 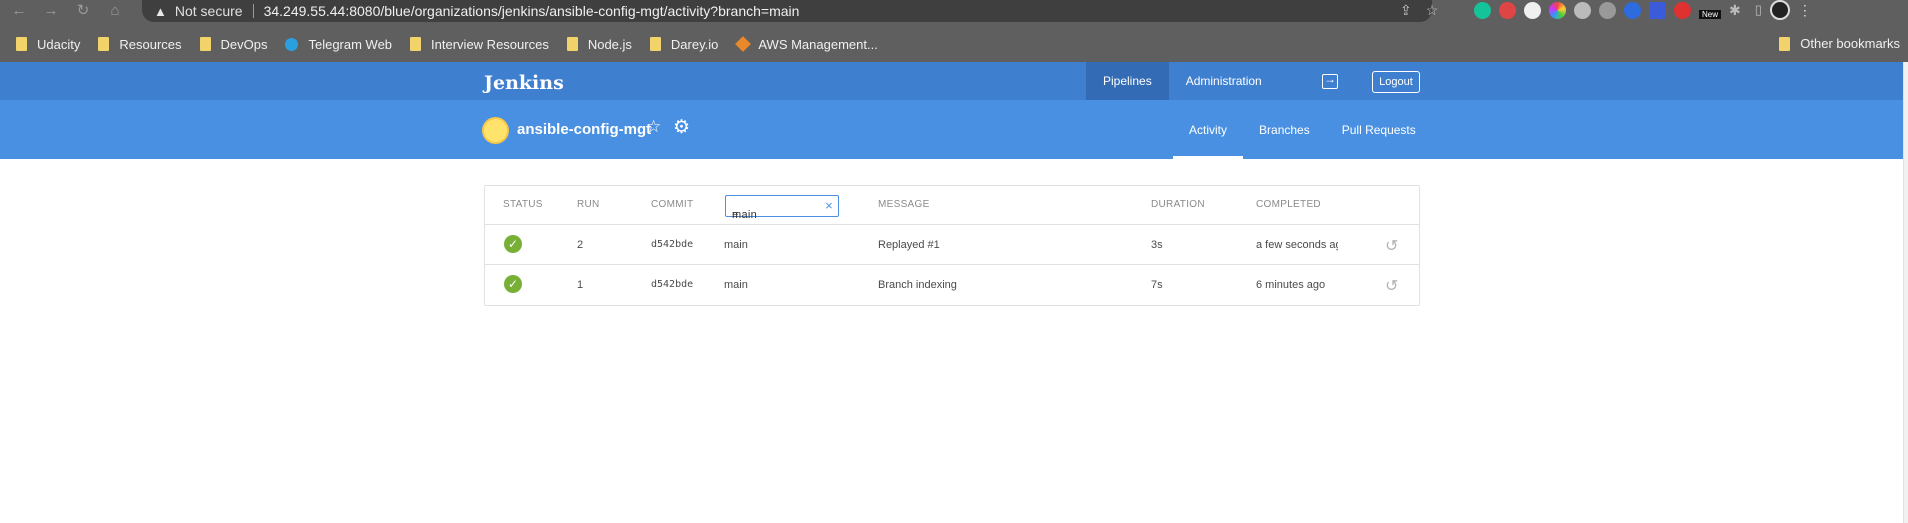 I want to click on clear-filter-icon: ×, so click(x=829, y=205).